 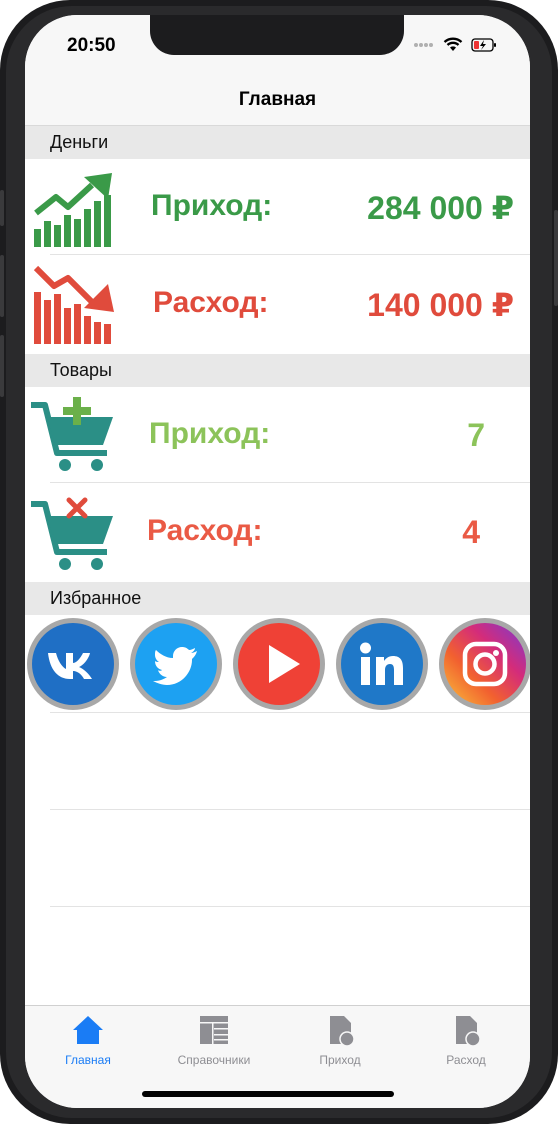 What do you see at coordinates (81, 370) in the screenshot?
I see `section-title-goods: Товары` at bounding box center [81, 370].